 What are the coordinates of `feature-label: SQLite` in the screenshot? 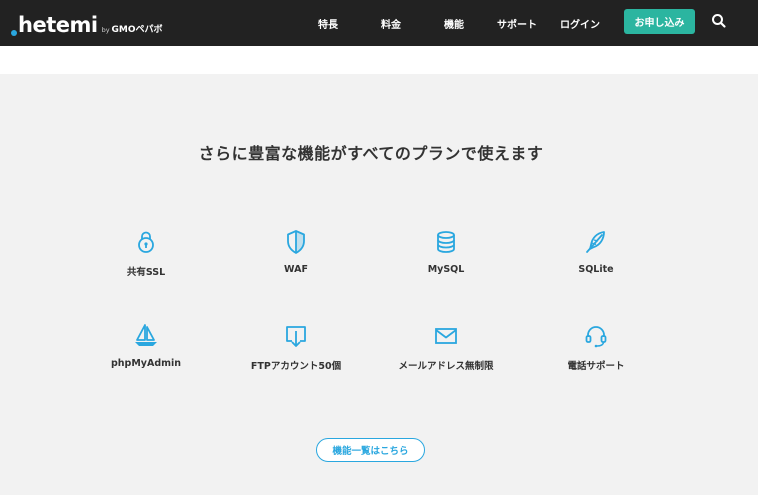 It's located at (596, 269).